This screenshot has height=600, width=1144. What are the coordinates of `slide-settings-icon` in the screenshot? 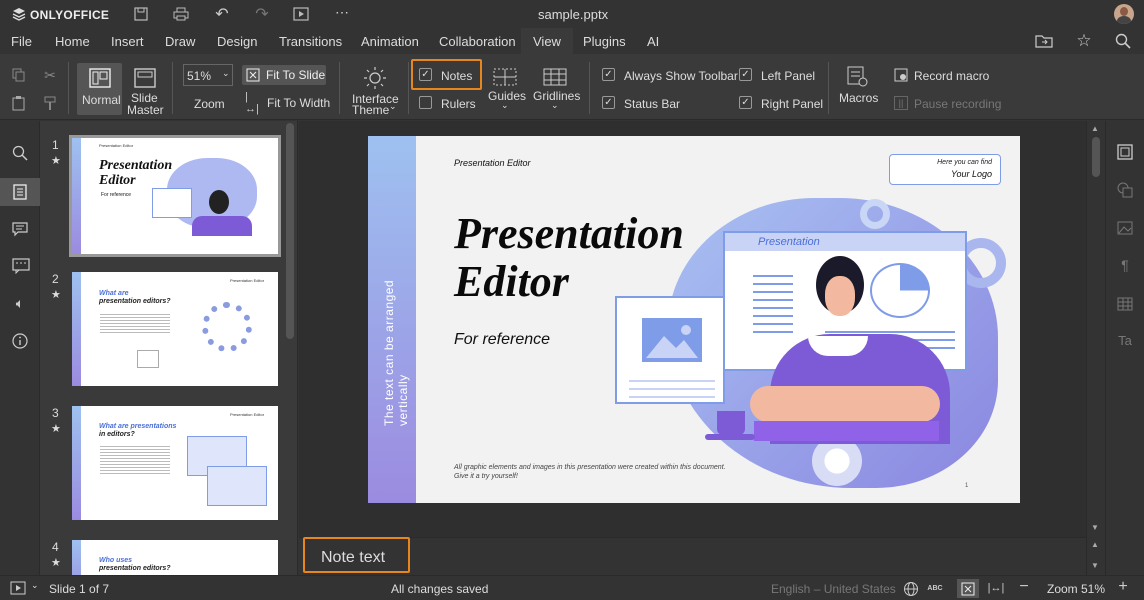 It's located at (1125, 152).